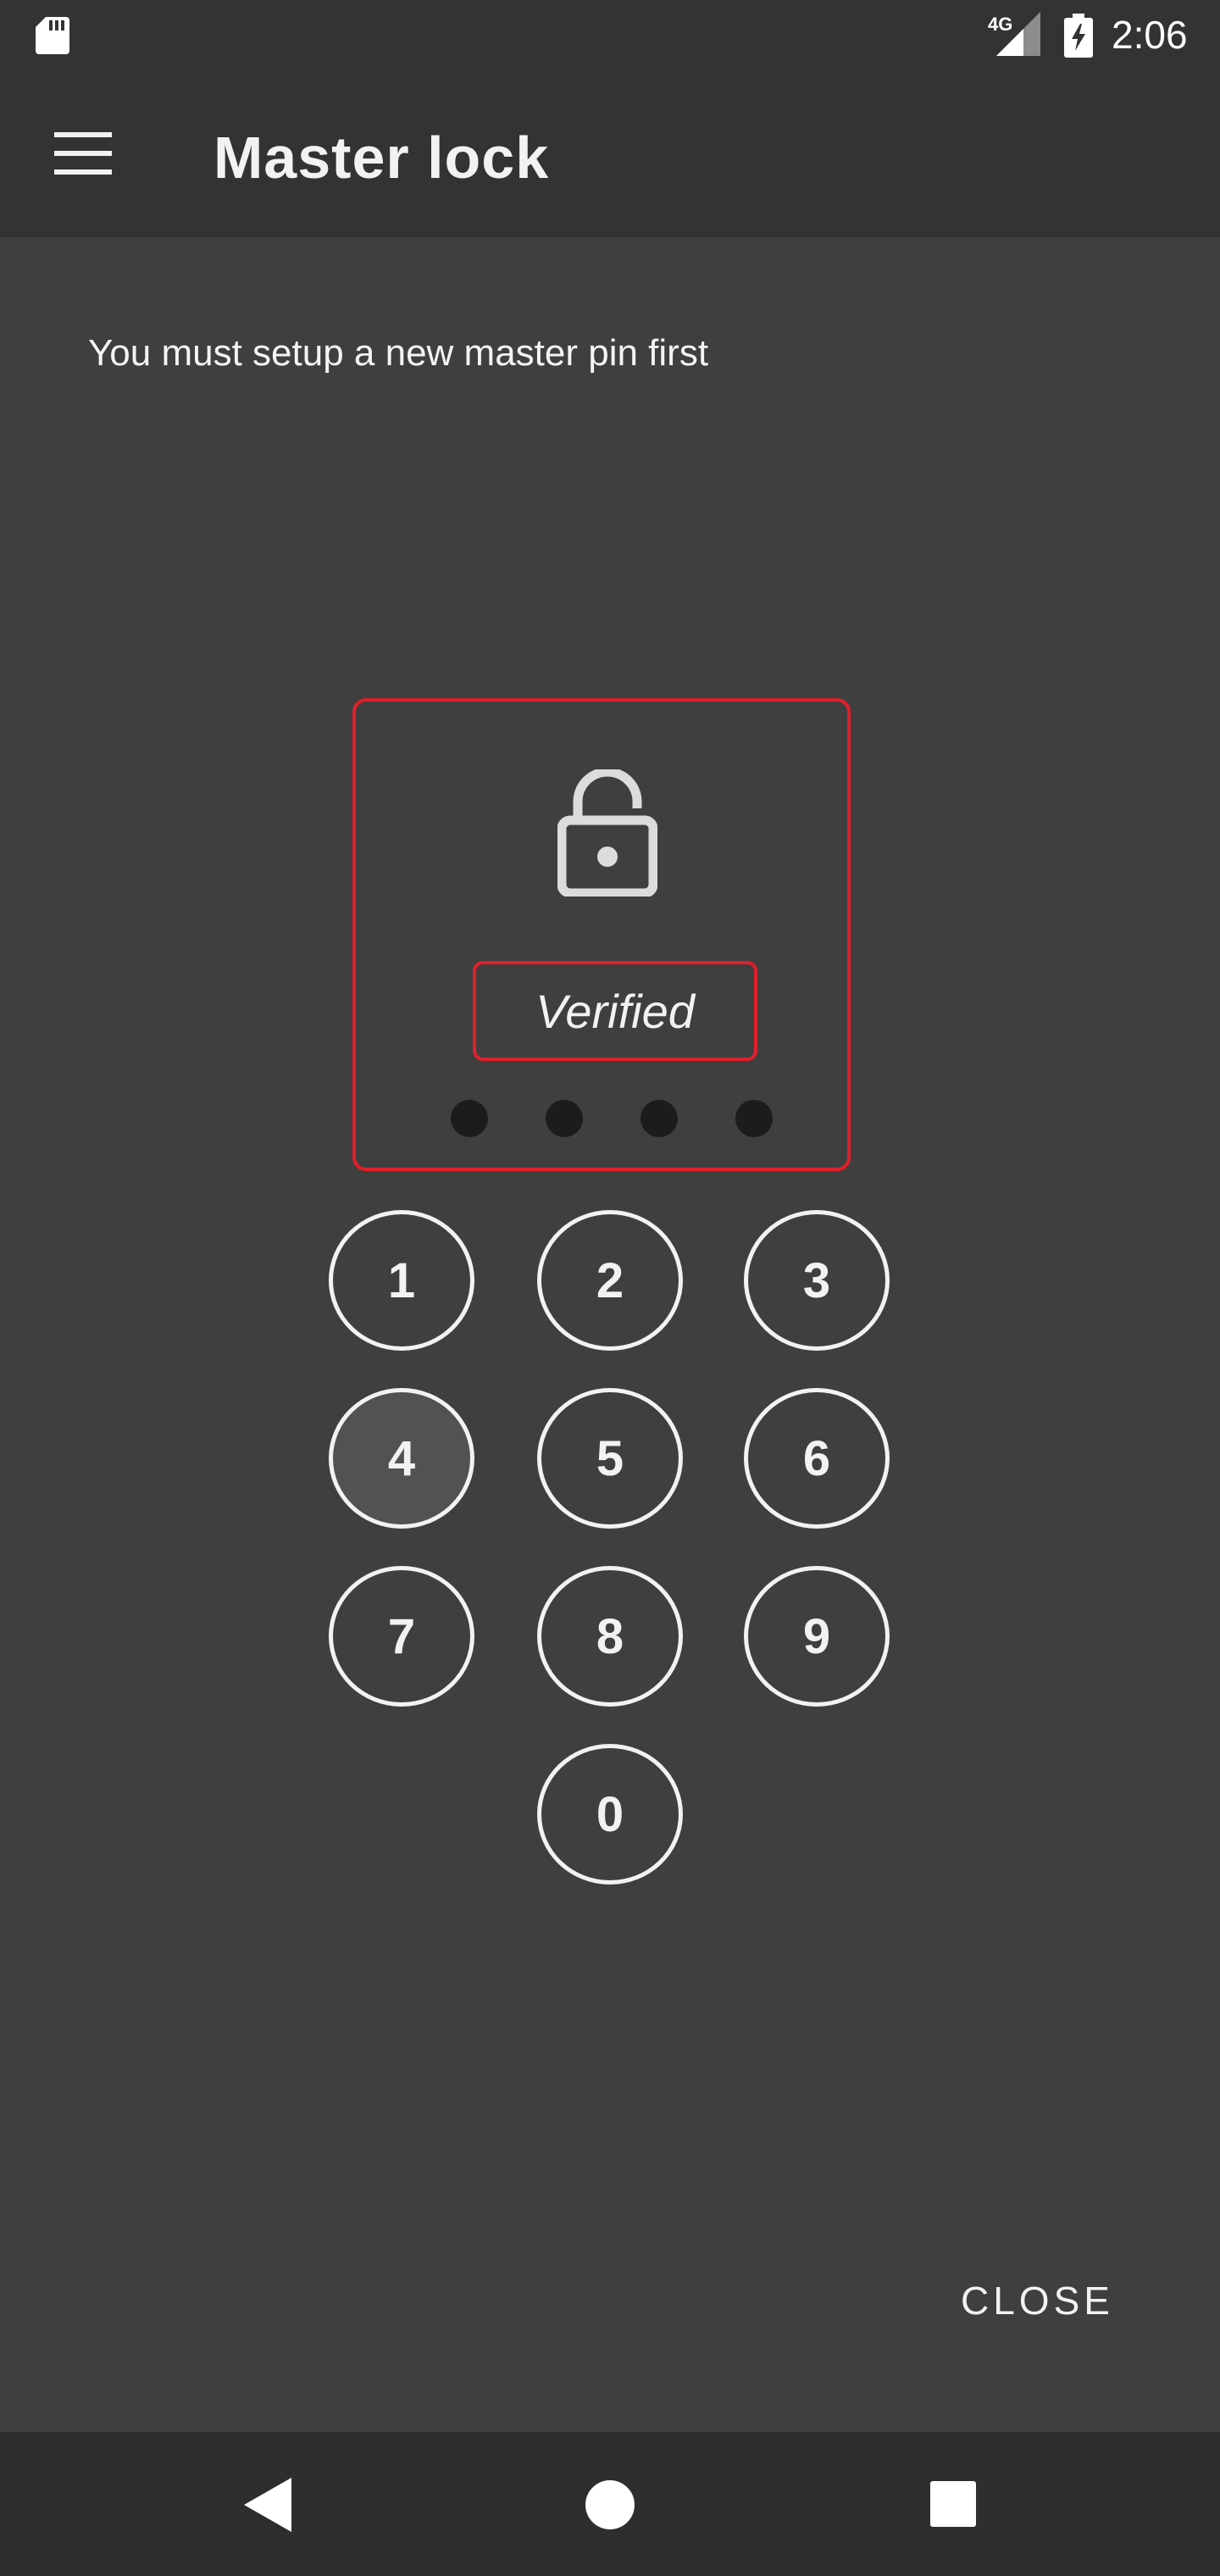 This screenshot has width=1220, height=2576. What do you see at coordinates (610, 154) in the screenshot?
I see `app-bar: Master lock` at bounding box center [610, 154].